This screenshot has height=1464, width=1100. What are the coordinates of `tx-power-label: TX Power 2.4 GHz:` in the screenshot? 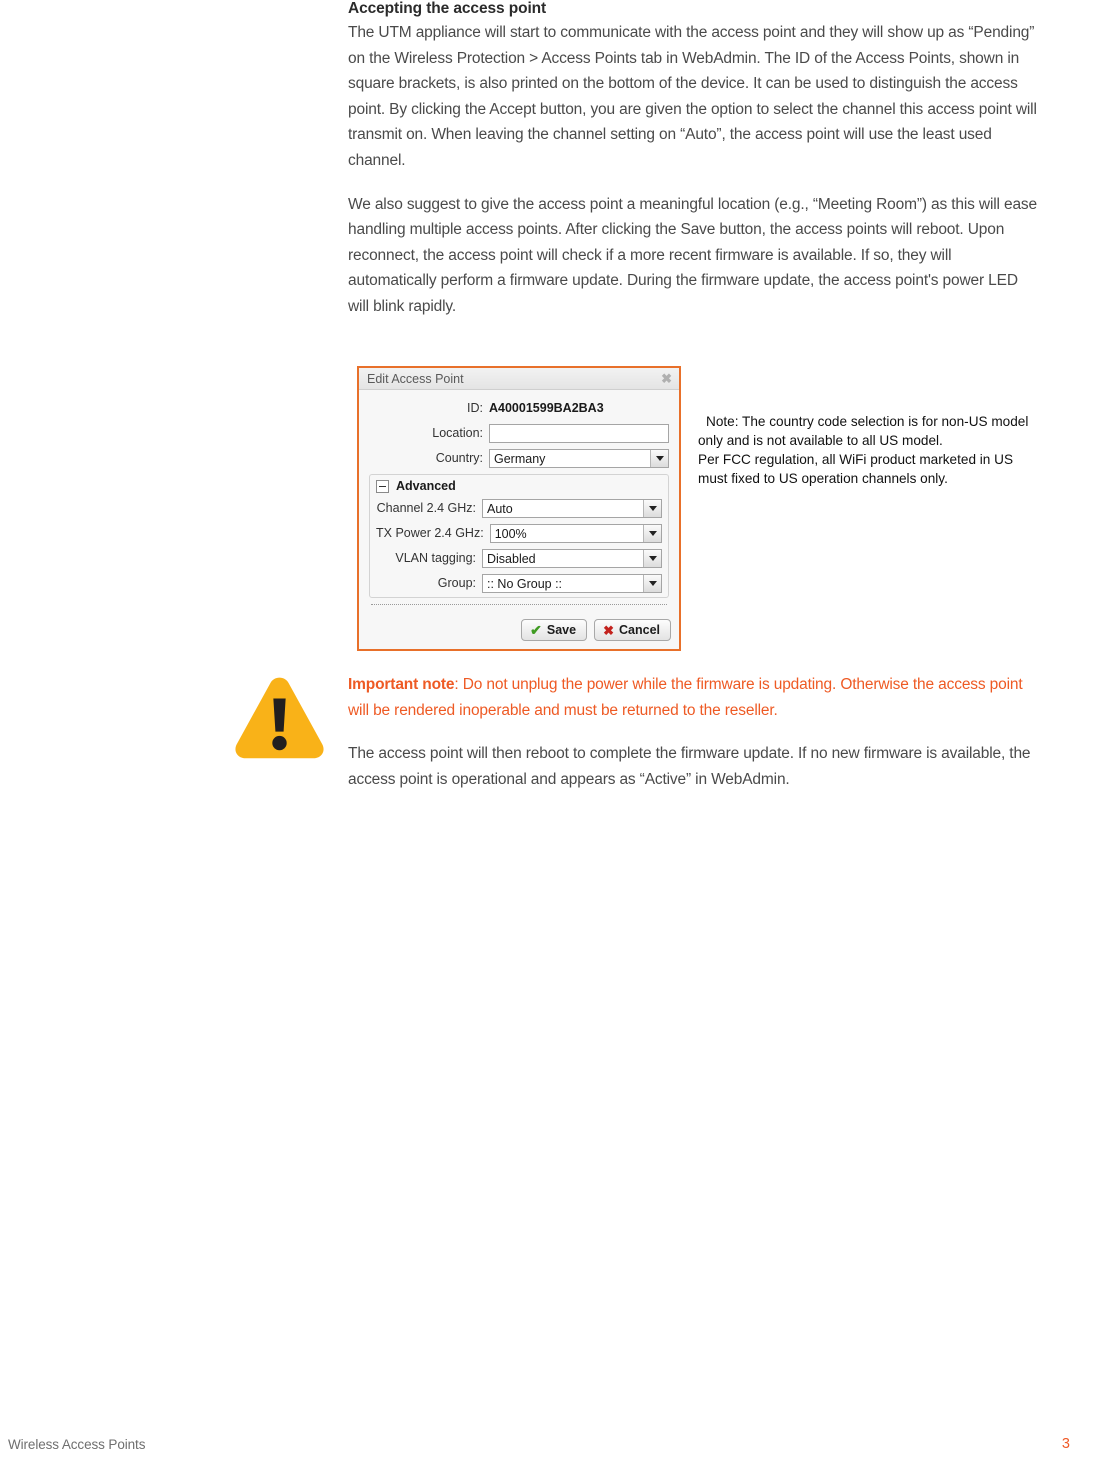 It's located at (430, 533).